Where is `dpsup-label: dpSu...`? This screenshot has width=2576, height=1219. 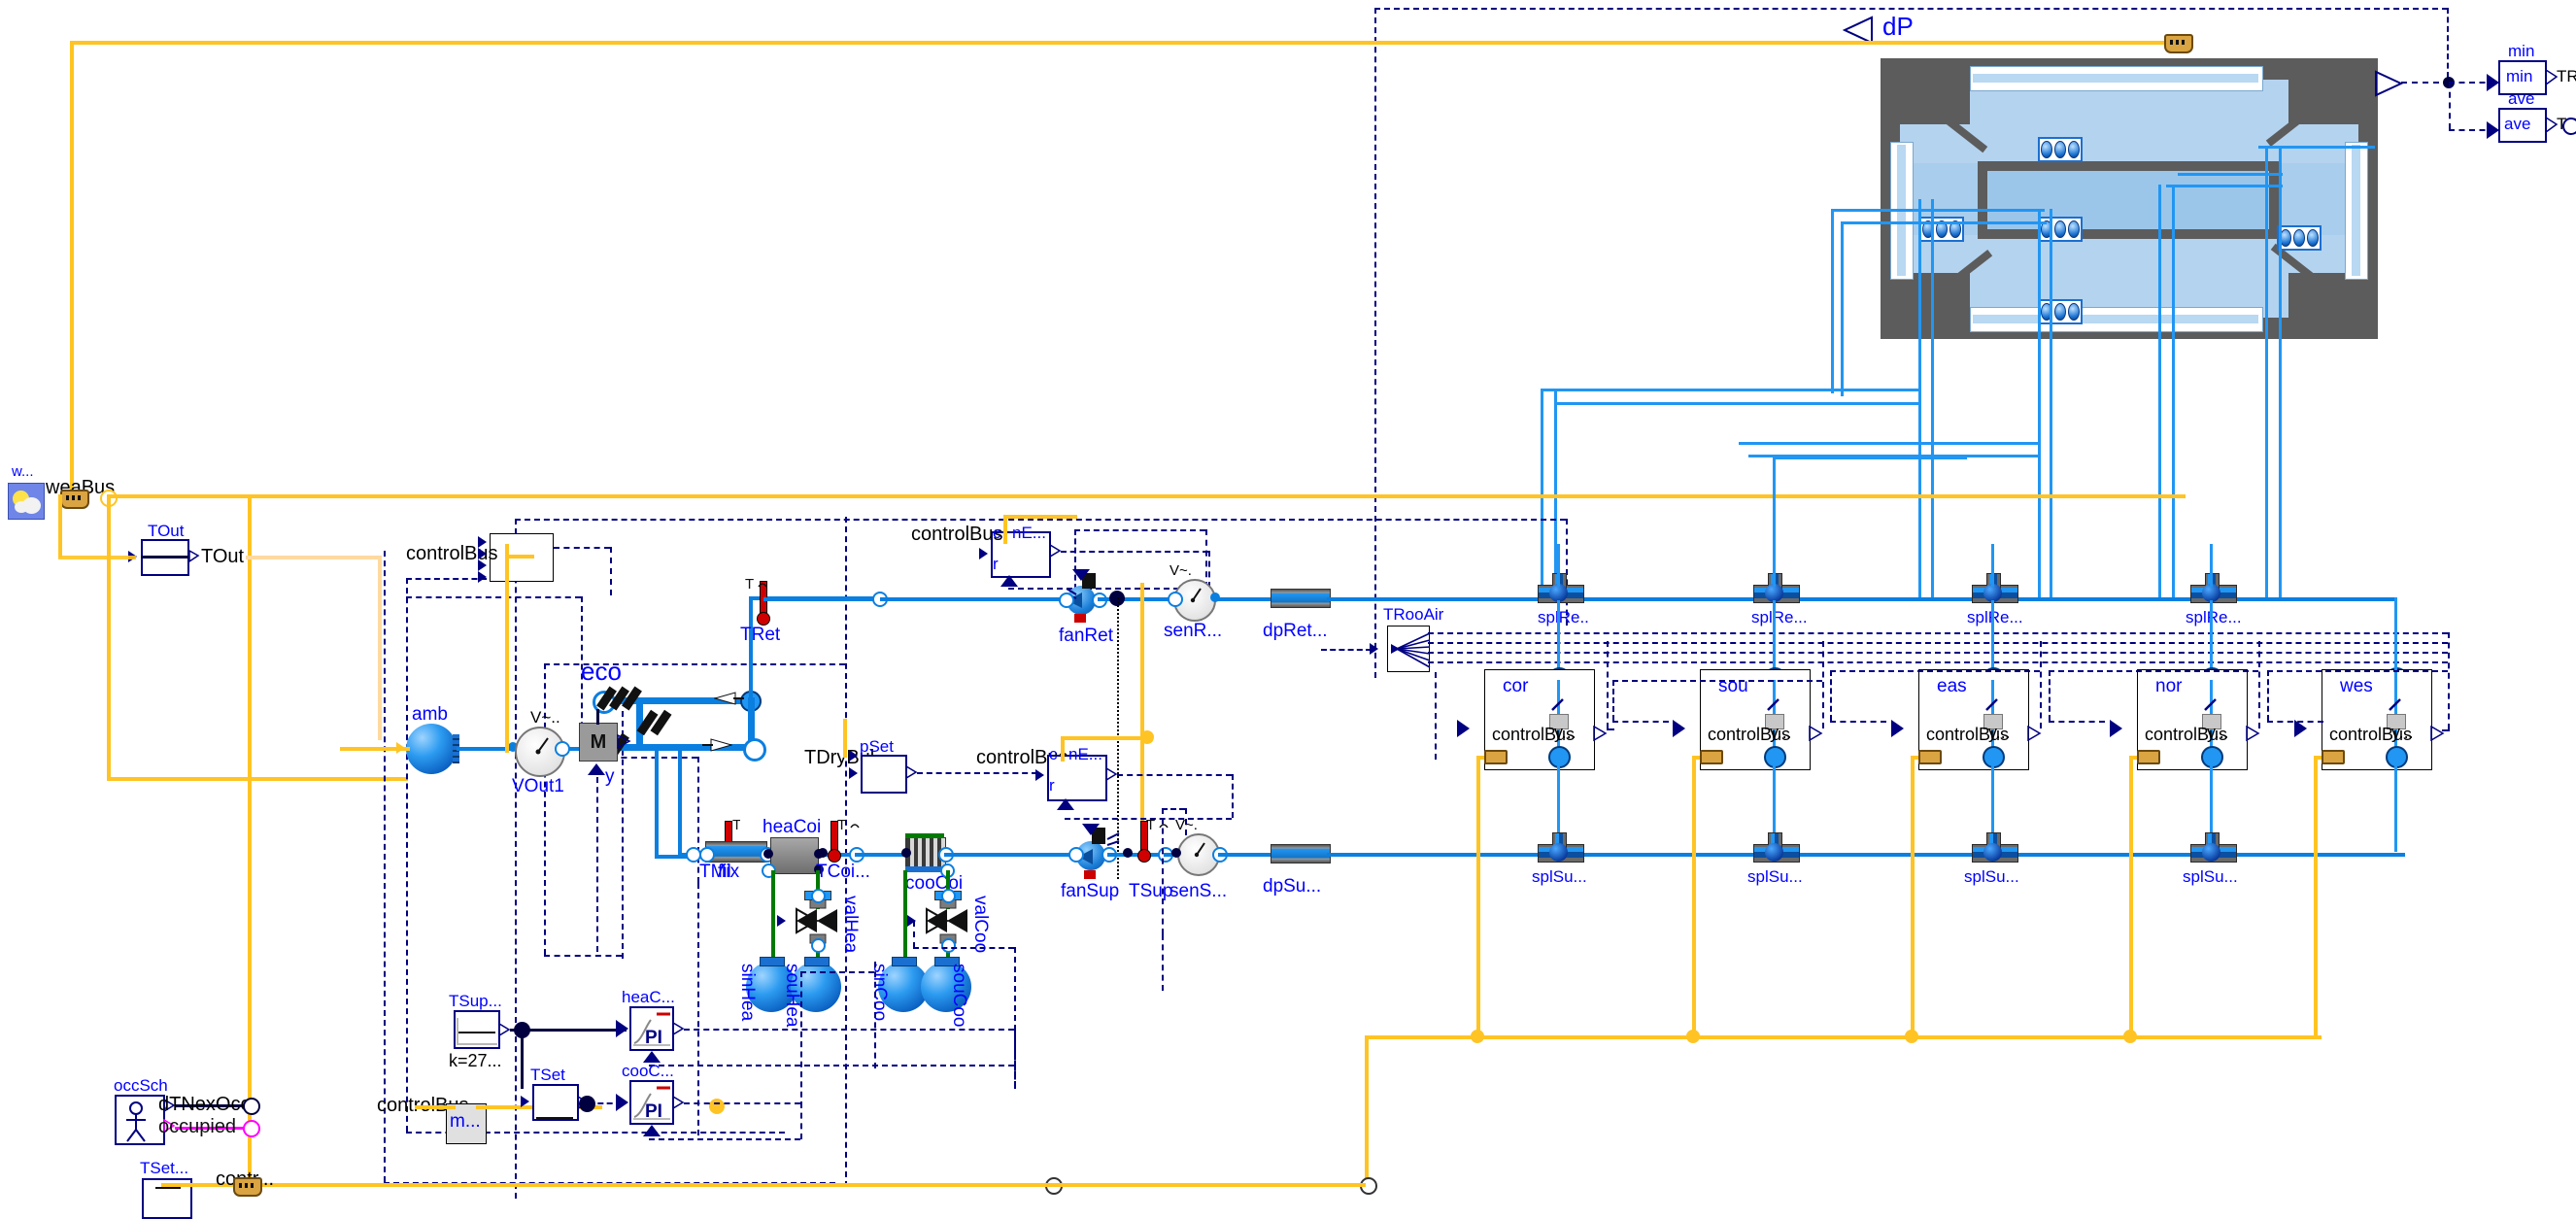
dpsup-label: dpSu... is located at coordinates (1292, 886).